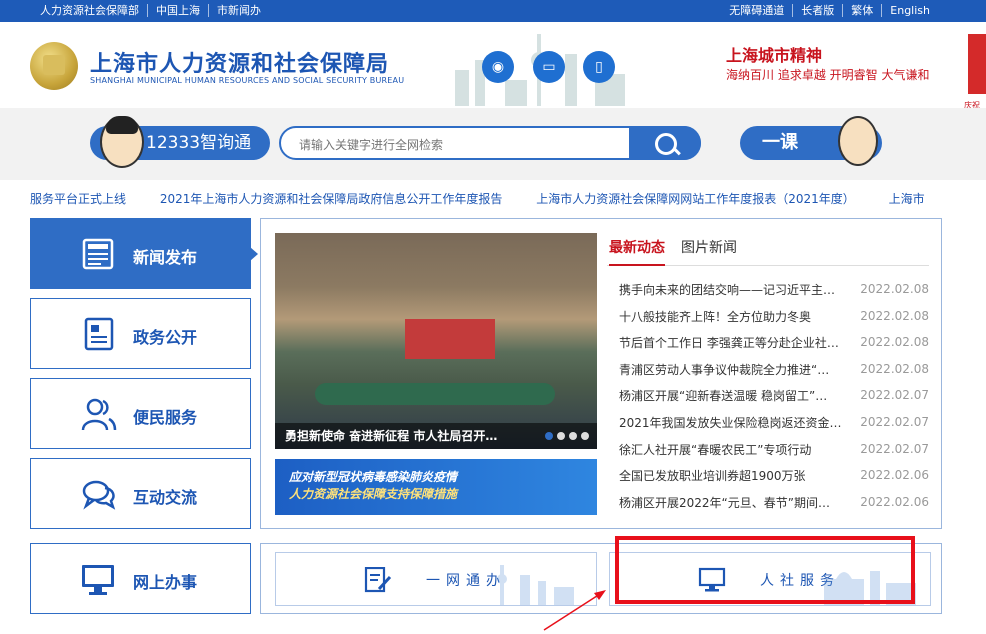 This screenshot has width=986, height=634. Describe the element at coordinates (99, 334) in the screenshot. I see `document-icon` at that location.